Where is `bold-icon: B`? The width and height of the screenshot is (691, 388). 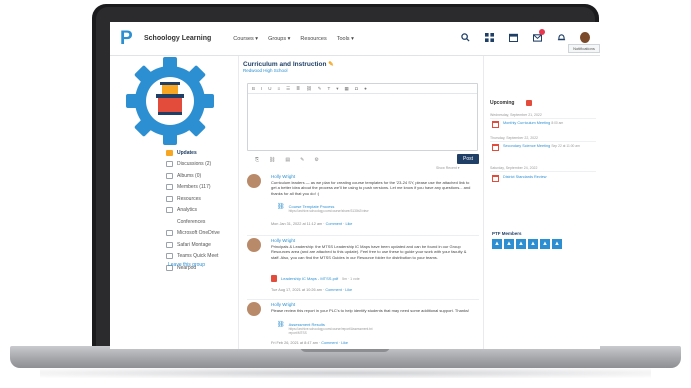 bold-icon: B is located at coordinates (253, 88).